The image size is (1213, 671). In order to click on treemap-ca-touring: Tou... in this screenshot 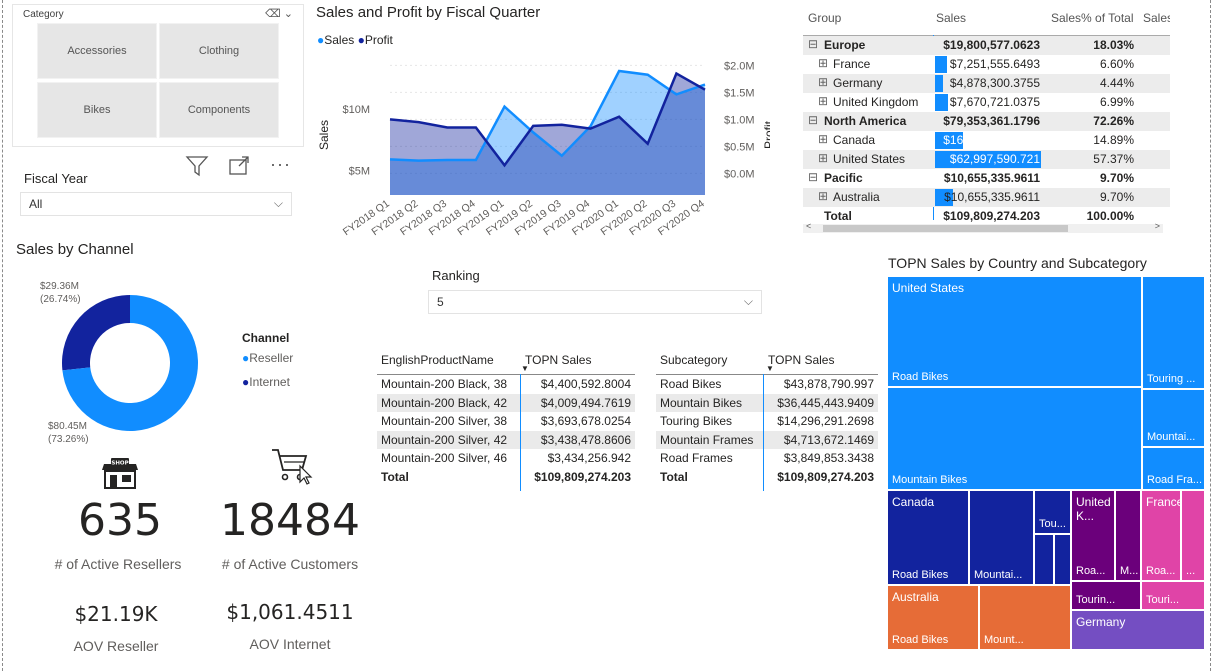, I will do `click(1052, 512)`.